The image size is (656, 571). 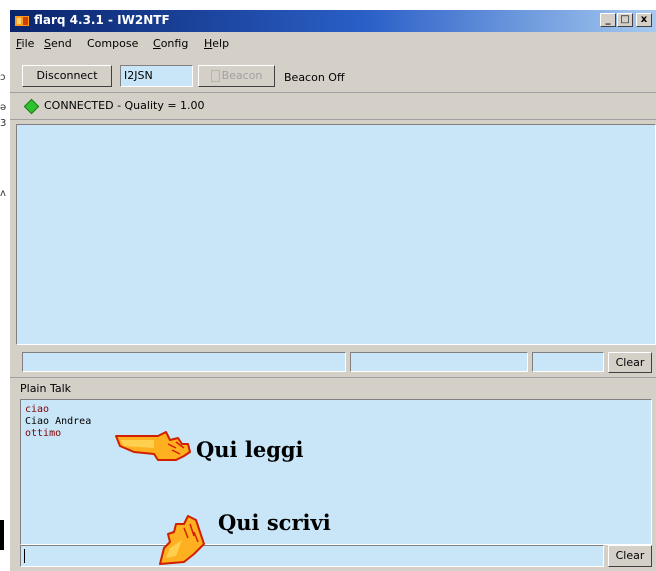 What do you see at coordinates (46, 388) in the screenshot?
I see `plain-talk-label: Plain Talk` at bounding box center [46, 388].